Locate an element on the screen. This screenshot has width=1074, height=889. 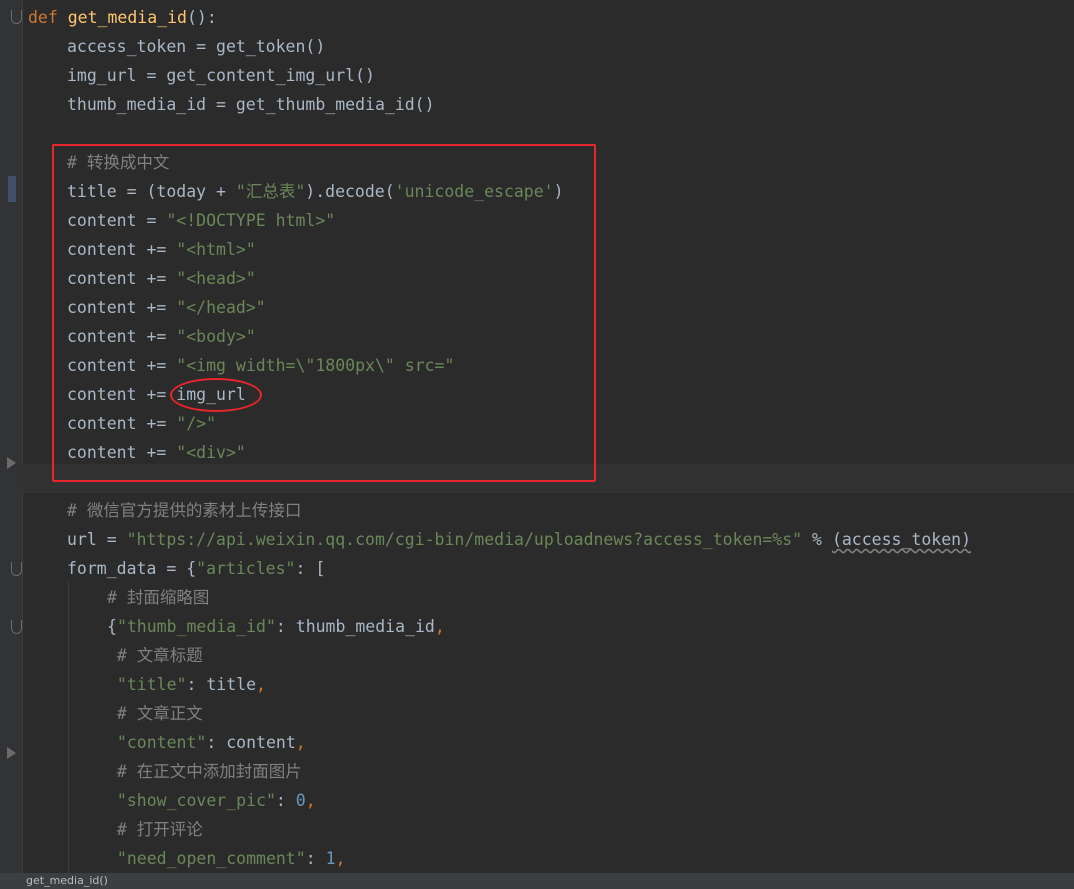
code-token: # 文章标题 is located at coordinates (155, 655).